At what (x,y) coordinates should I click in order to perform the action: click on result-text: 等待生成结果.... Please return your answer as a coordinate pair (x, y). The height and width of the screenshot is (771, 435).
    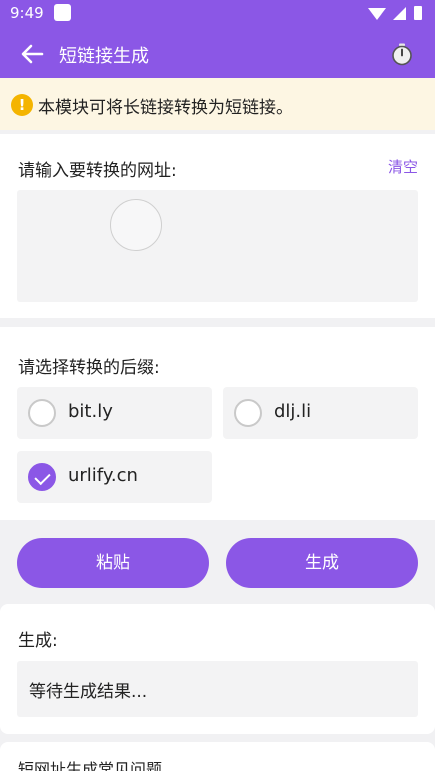
    Looking at the image, I should click on (88, 692).